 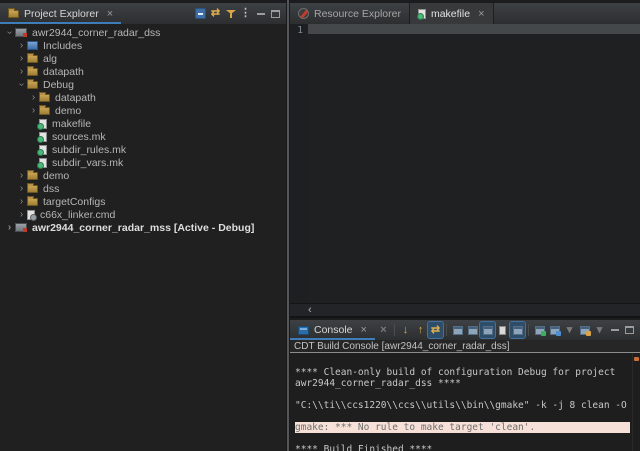 What do you see at coordinates (299, 163) in the screenshot?
I see `line-number-gutter: 1` at bounding box center [299, 163].